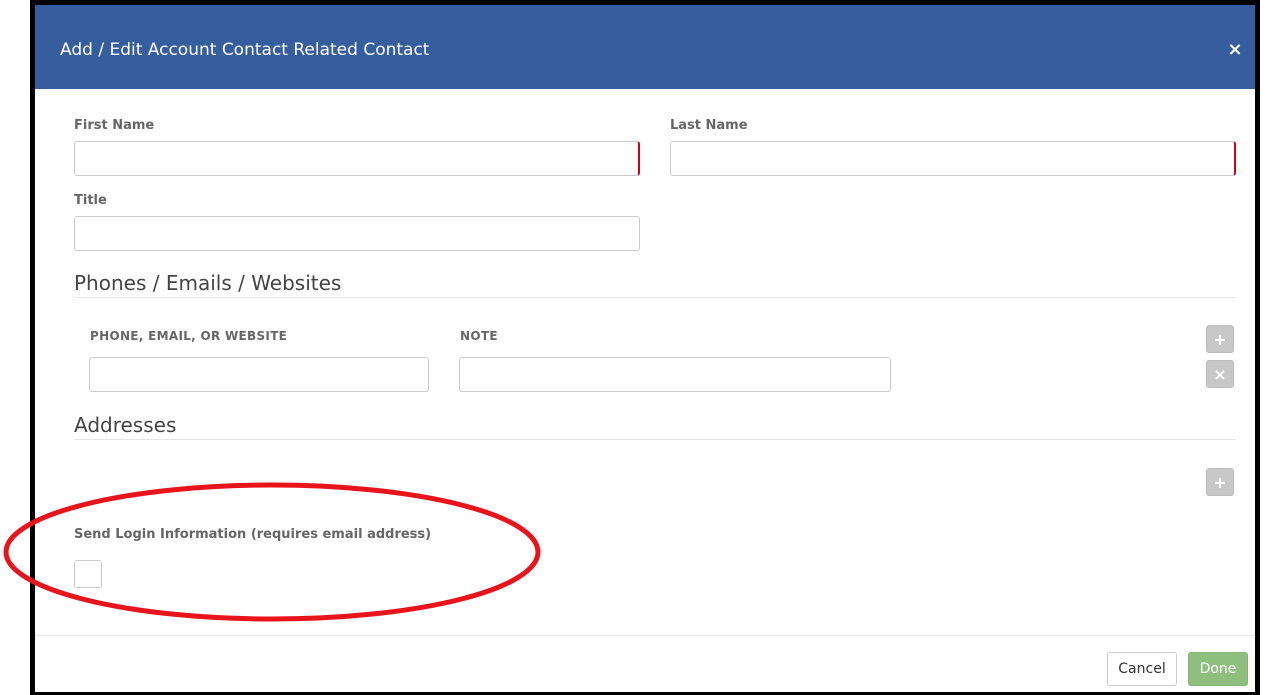  I want to click on last-name-label: Last Name, so click(709, 125).